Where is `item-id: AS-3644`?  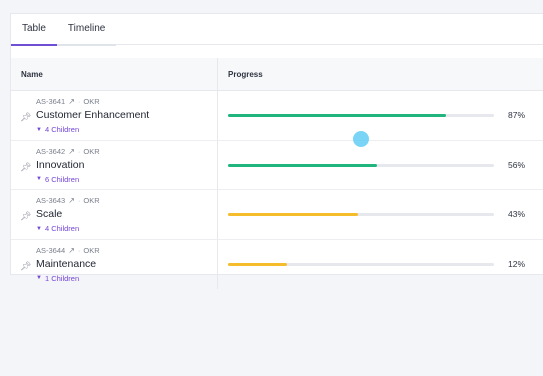 item-id: AS-3644 is located at coordinates (51, 250).